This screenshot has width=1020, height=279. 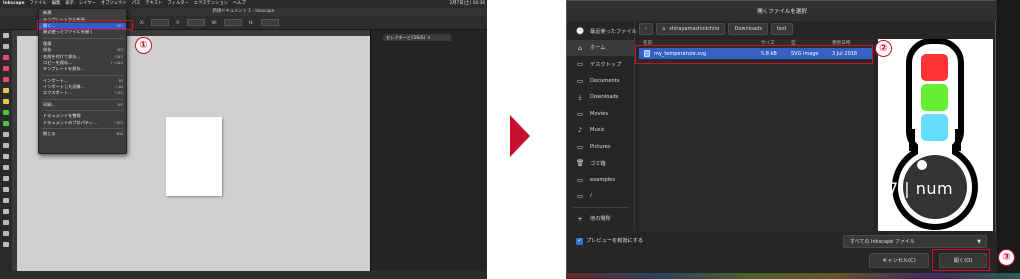 What do you see at coordinates (47, 13) in the screenshot?
I see `file-menu-item-label: 新規` at bounding box center [47, 13].